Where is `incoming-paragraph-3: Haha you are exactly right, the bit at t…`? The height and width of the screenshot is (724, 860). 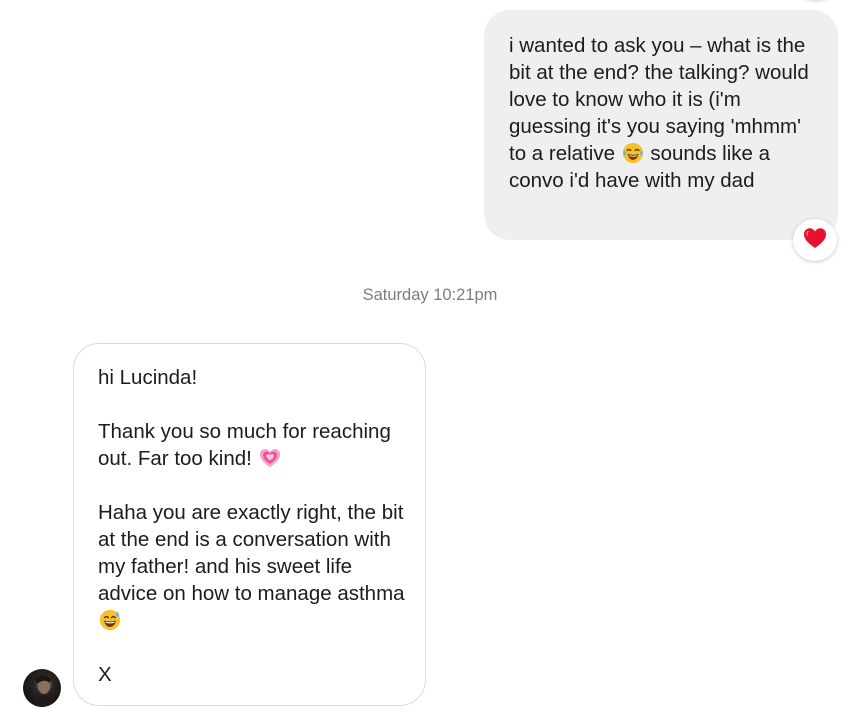 incoming-paragraph-3: Haha you are exactly right, the bit at t… is located at coordinates (254, 553).